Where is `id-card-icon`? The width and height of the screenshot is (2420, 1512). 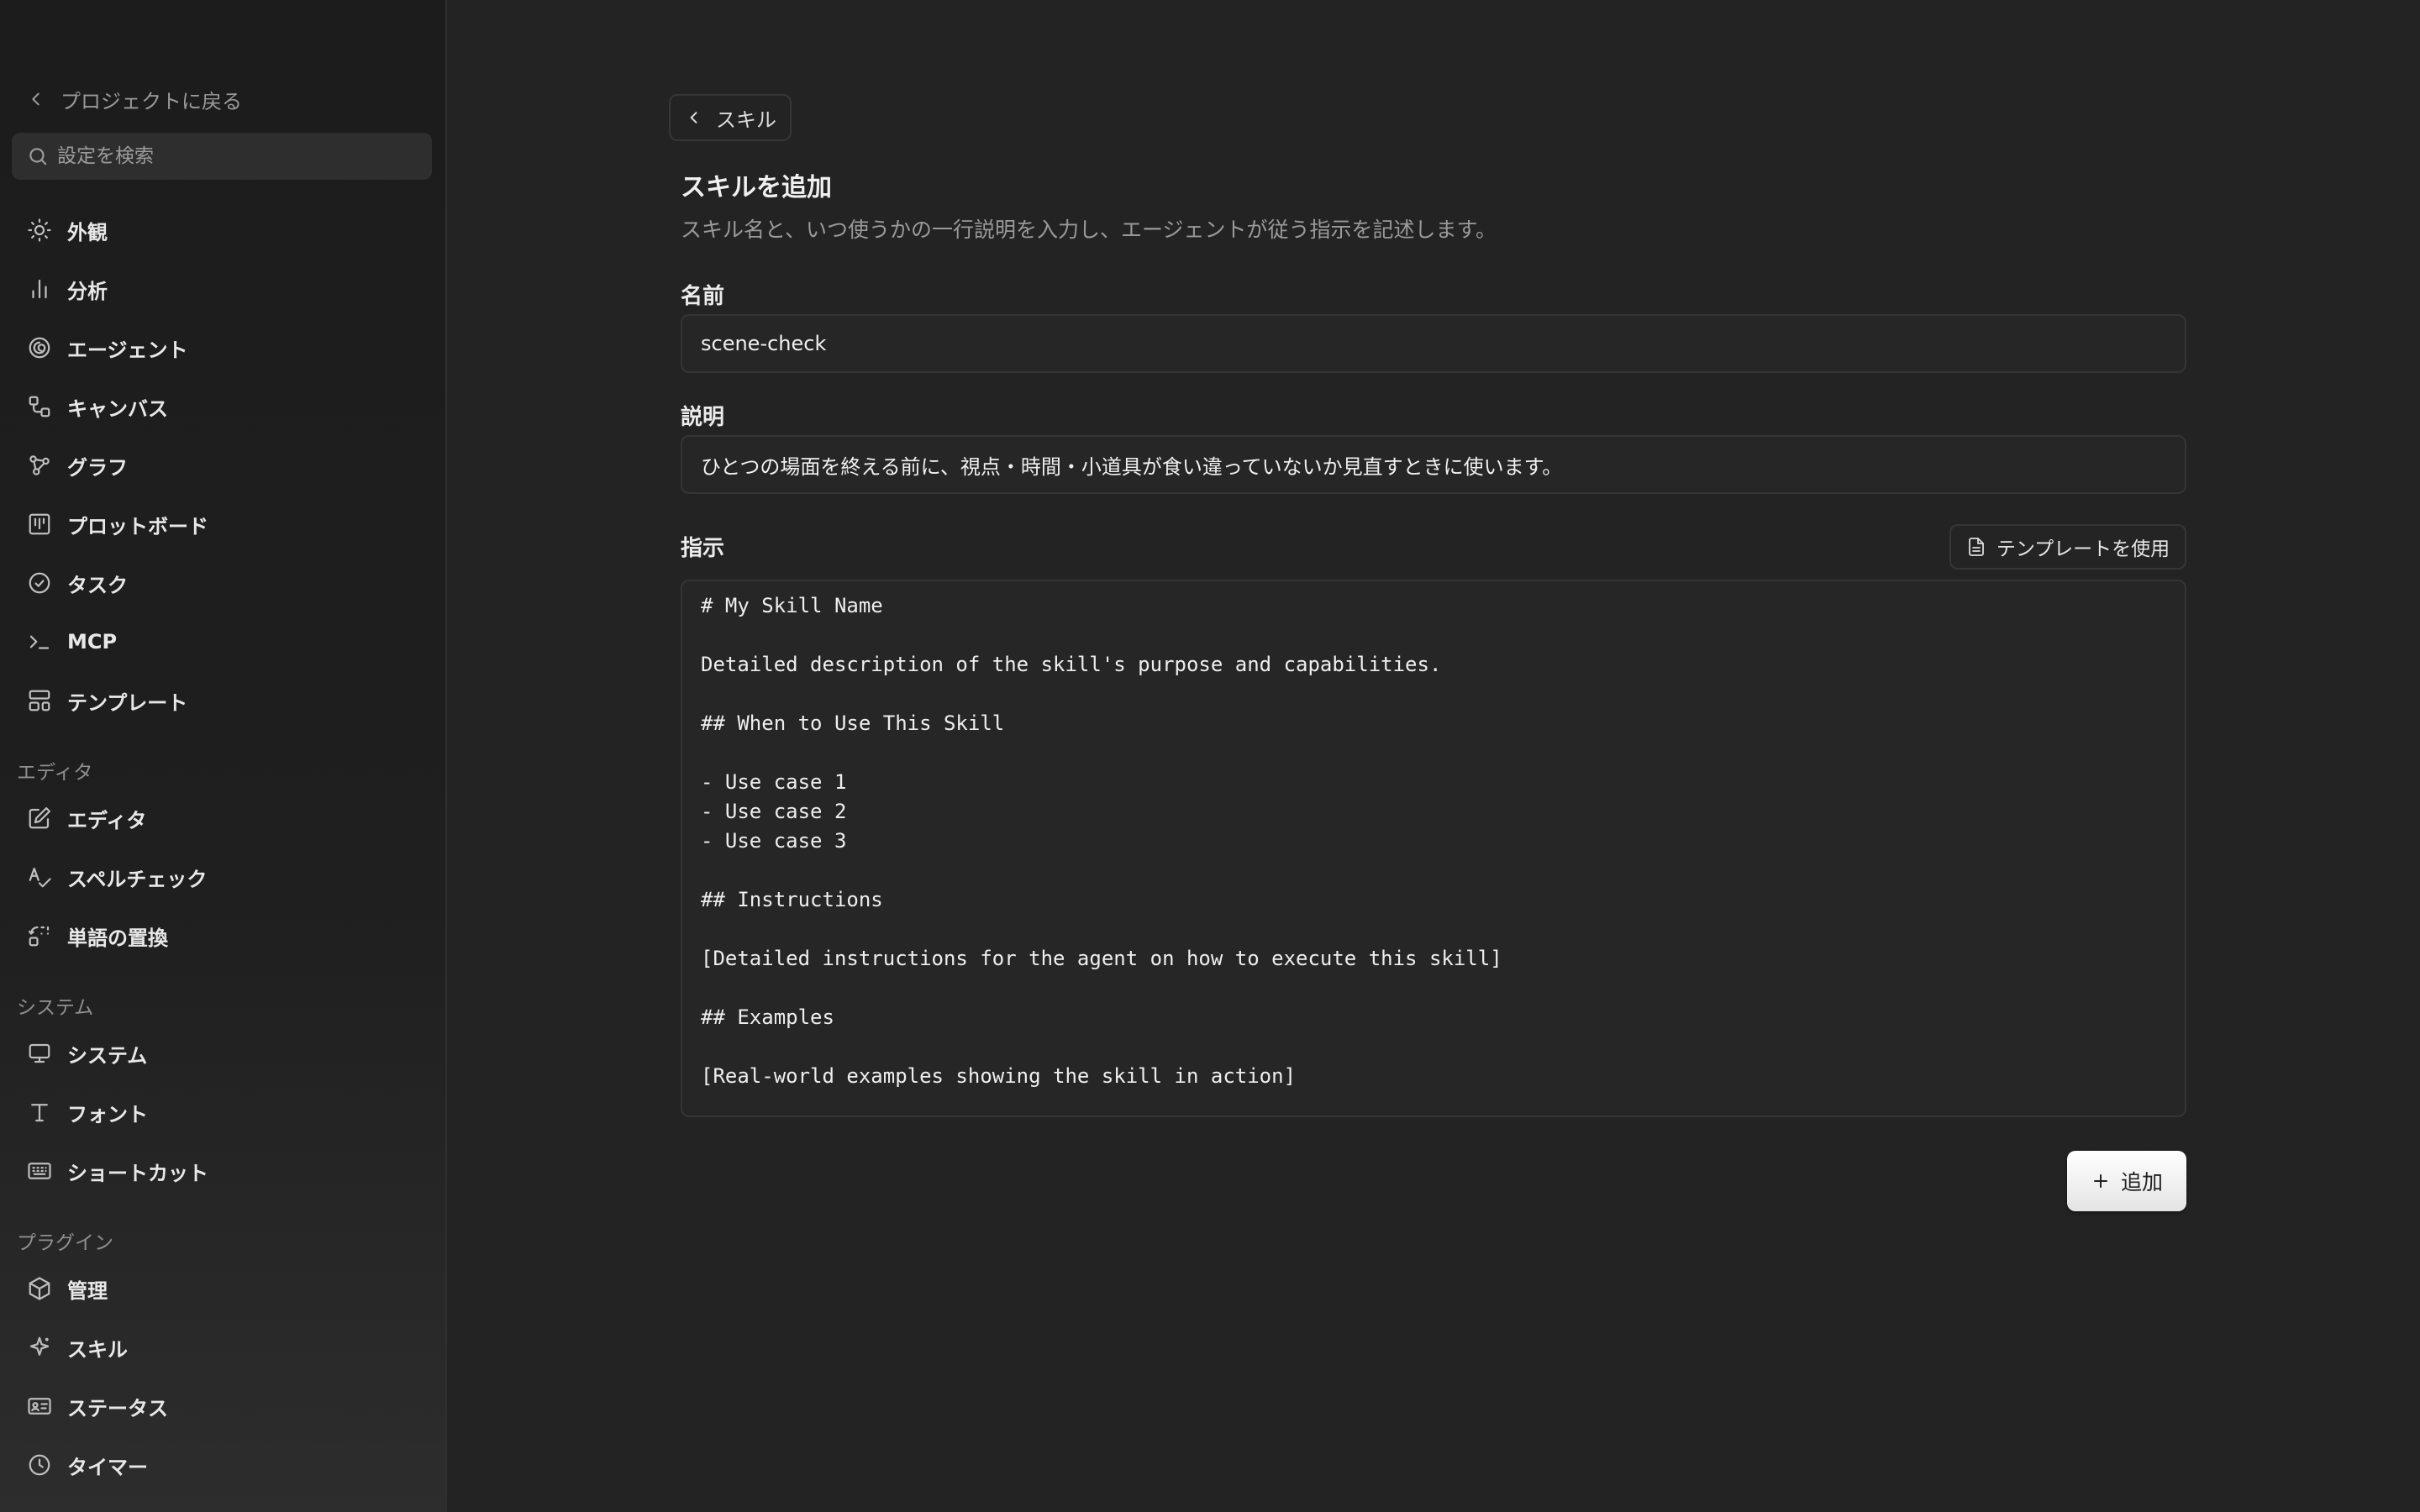 id-card-icon is located at coordinates (39, 1406).